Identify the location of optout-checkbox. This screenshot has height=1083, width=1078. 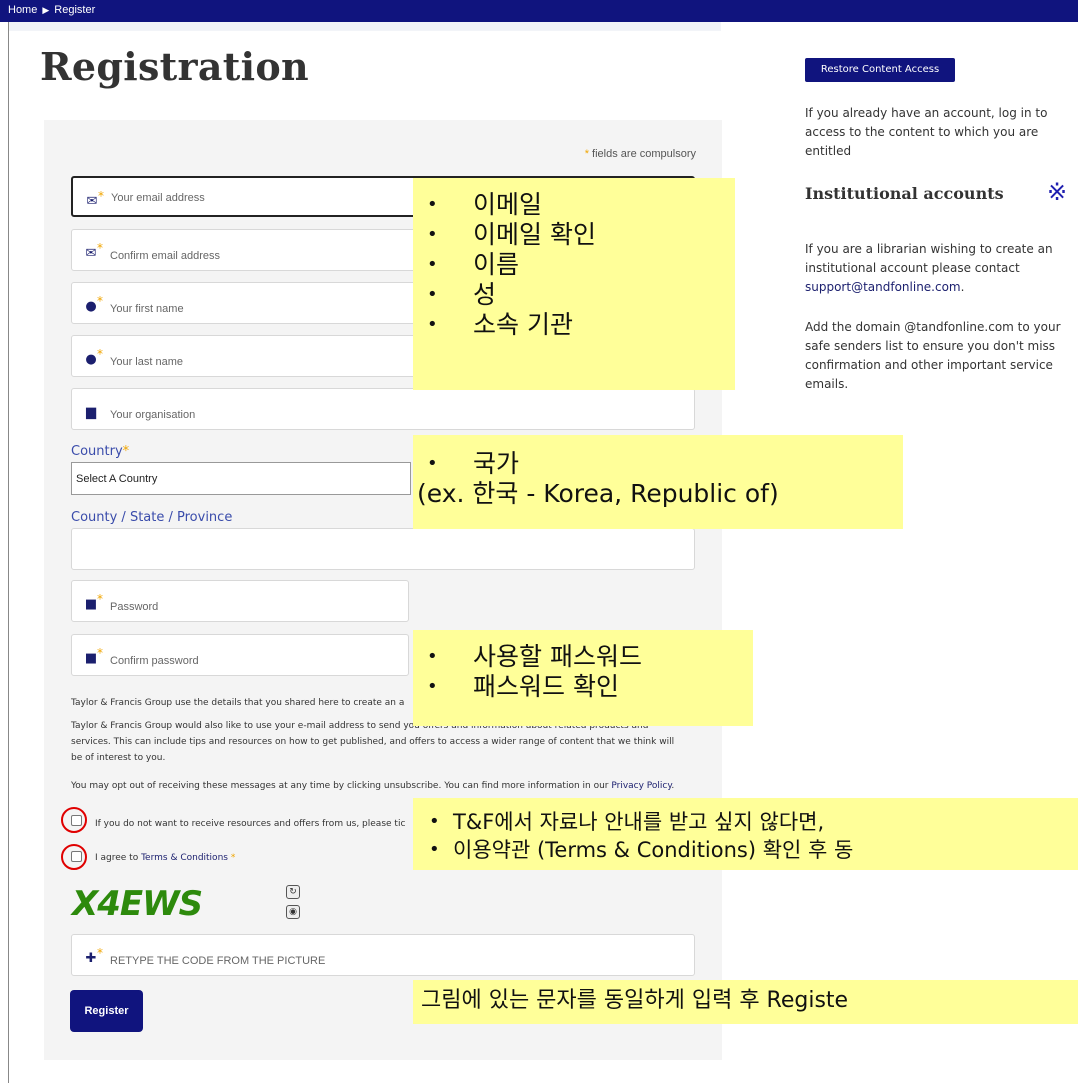
(76, 820).